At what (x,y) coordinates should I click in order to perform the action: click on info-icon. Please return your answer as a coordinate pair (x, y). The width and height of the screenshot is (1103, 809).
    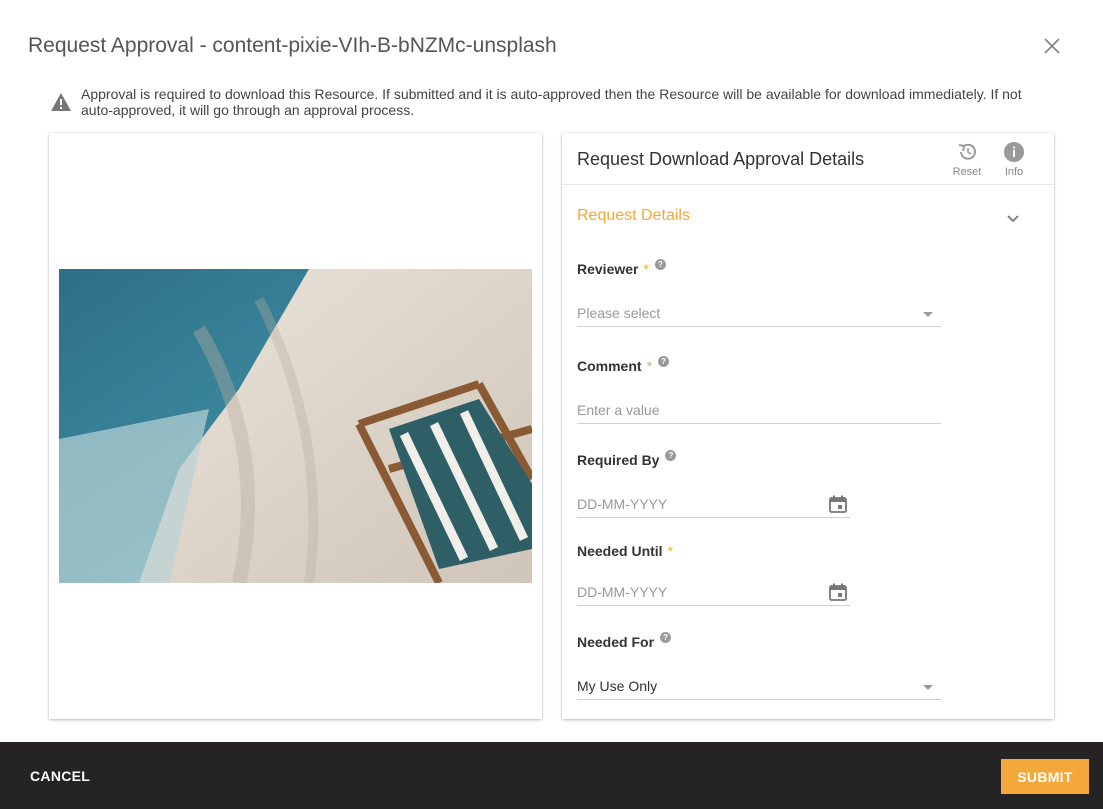
    Looking at the image, I should click on (1014, 152).